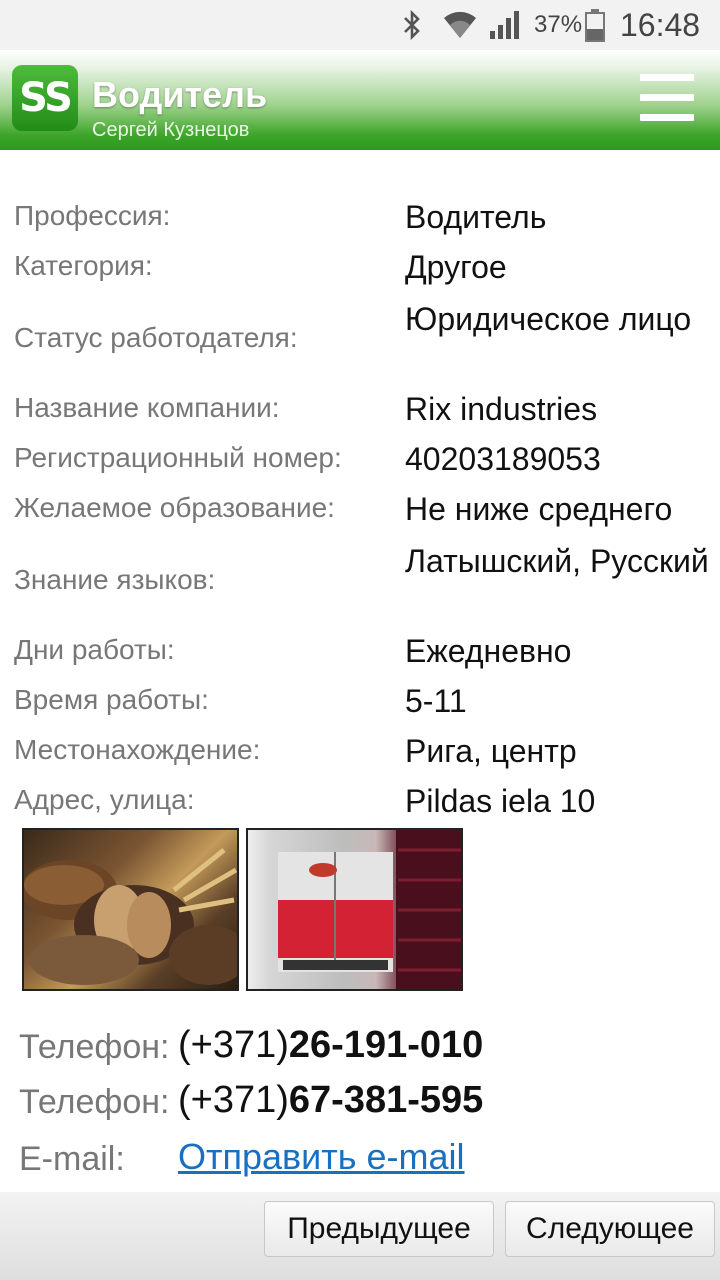 This screenshot has height=1280, width=720. I want to click on detail-label: Дни работы:, so click(94, 649).